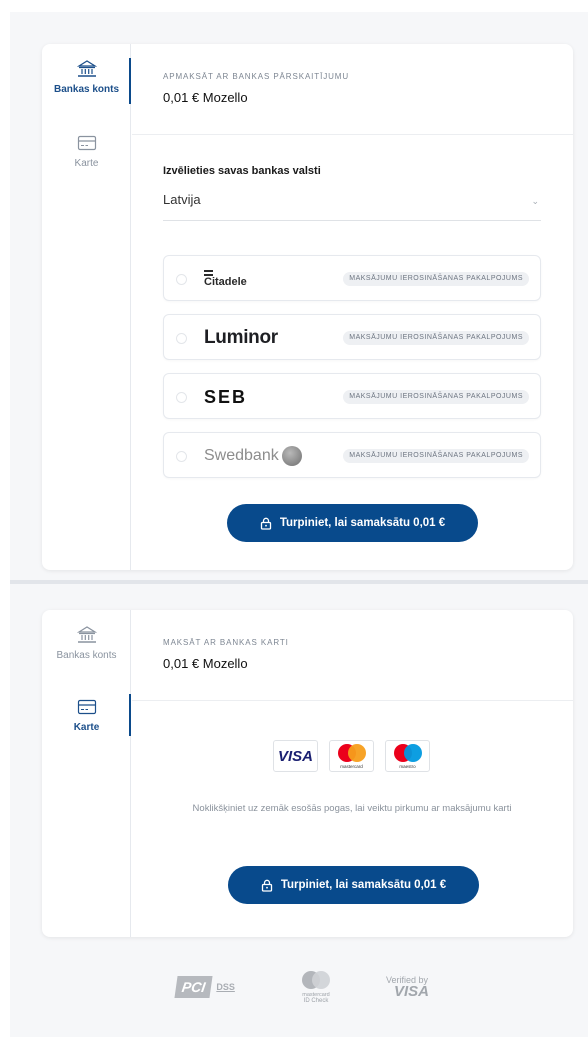 The width and height of the screenshot is (588, 1037). I want to click on country-select: Latvija ⌄, so click(352, 206).